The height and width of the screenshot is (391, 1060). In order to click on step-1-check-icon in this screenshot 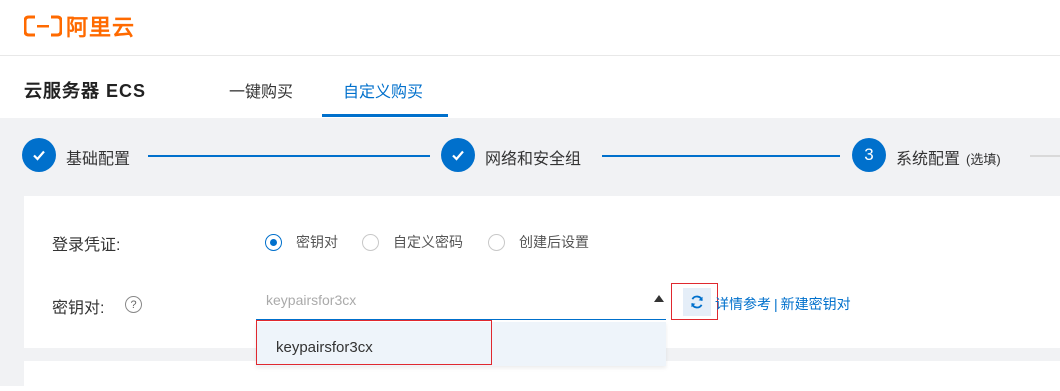, I will do `click(39, 155)`.